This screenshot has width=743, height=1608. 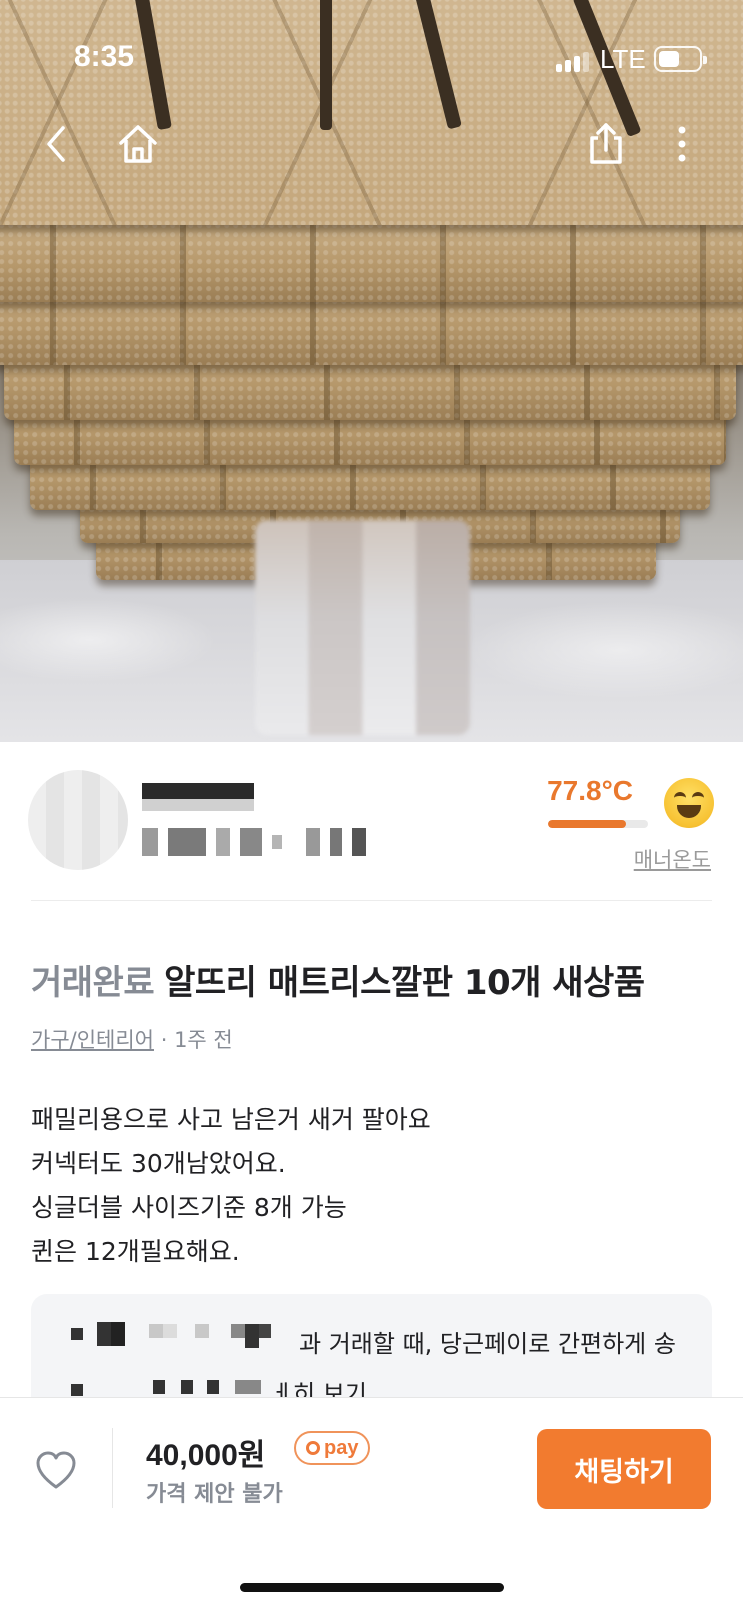 What do you see at coordinates (573, 61) in the screenshot?
I see `signal-icon` at bounding box center [573, 61].